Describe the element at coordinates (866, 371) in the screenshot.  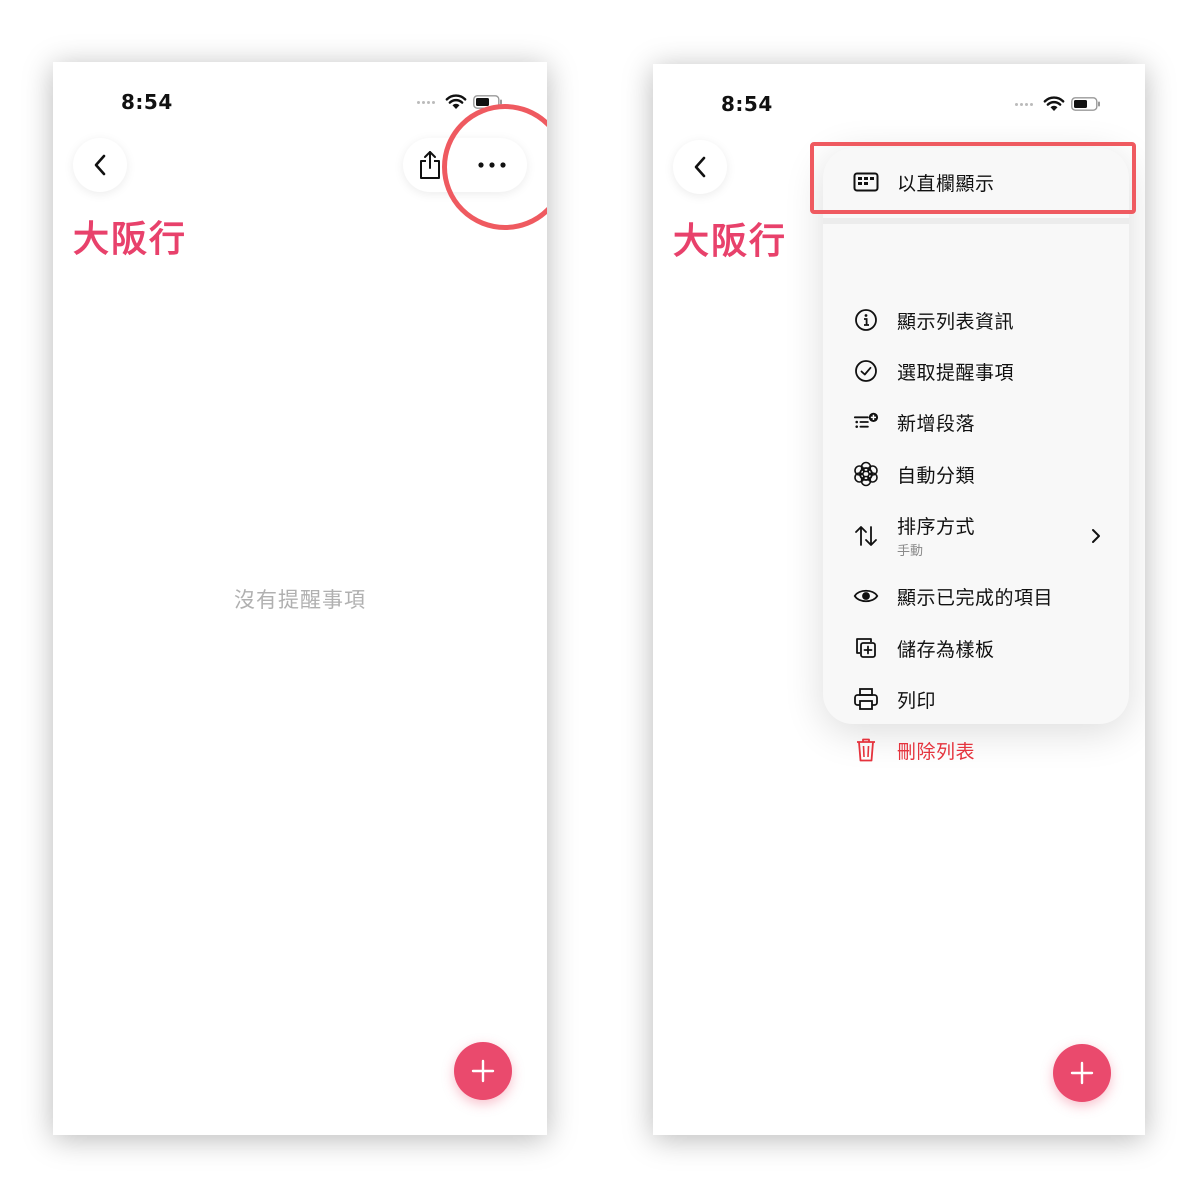
I see `checkmark-circle-icon` at that location.